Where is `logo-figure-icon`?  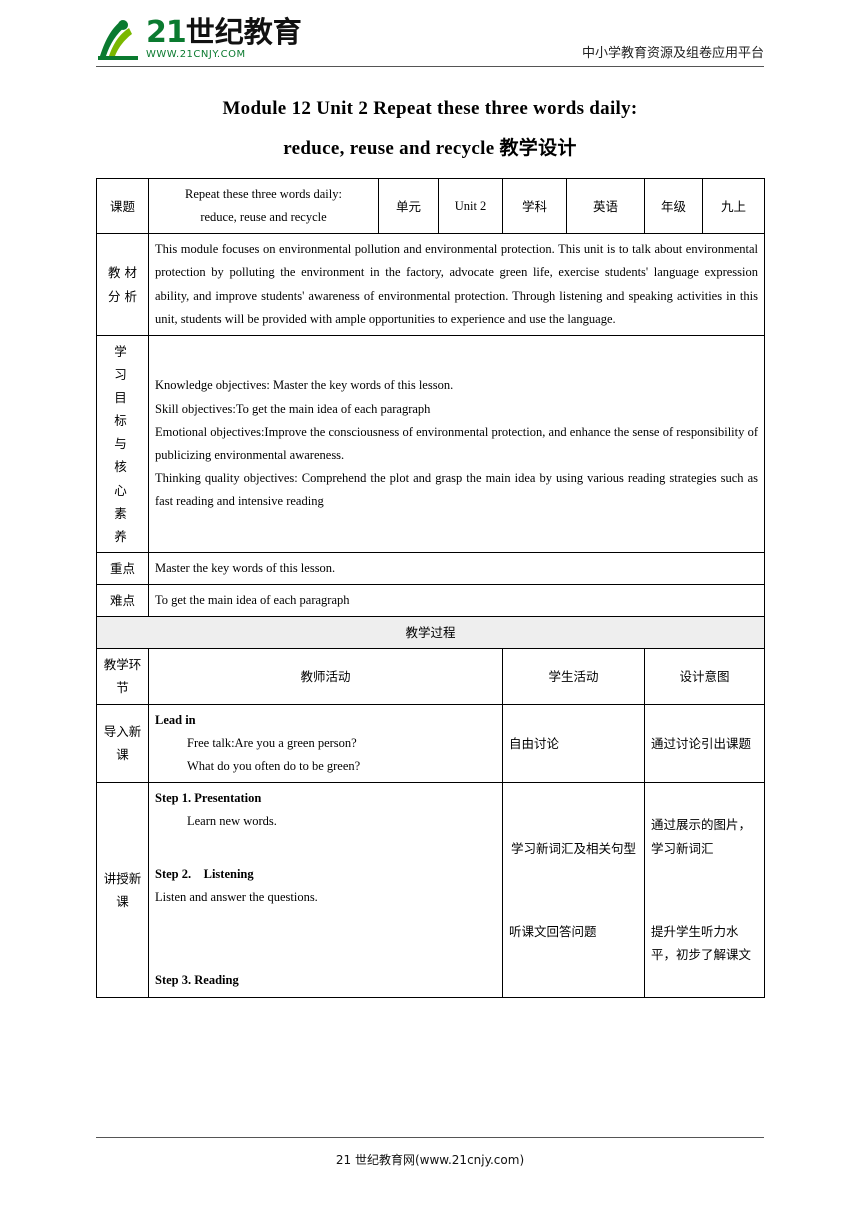 logo-figure-icon is located at coordinates (119, 39).